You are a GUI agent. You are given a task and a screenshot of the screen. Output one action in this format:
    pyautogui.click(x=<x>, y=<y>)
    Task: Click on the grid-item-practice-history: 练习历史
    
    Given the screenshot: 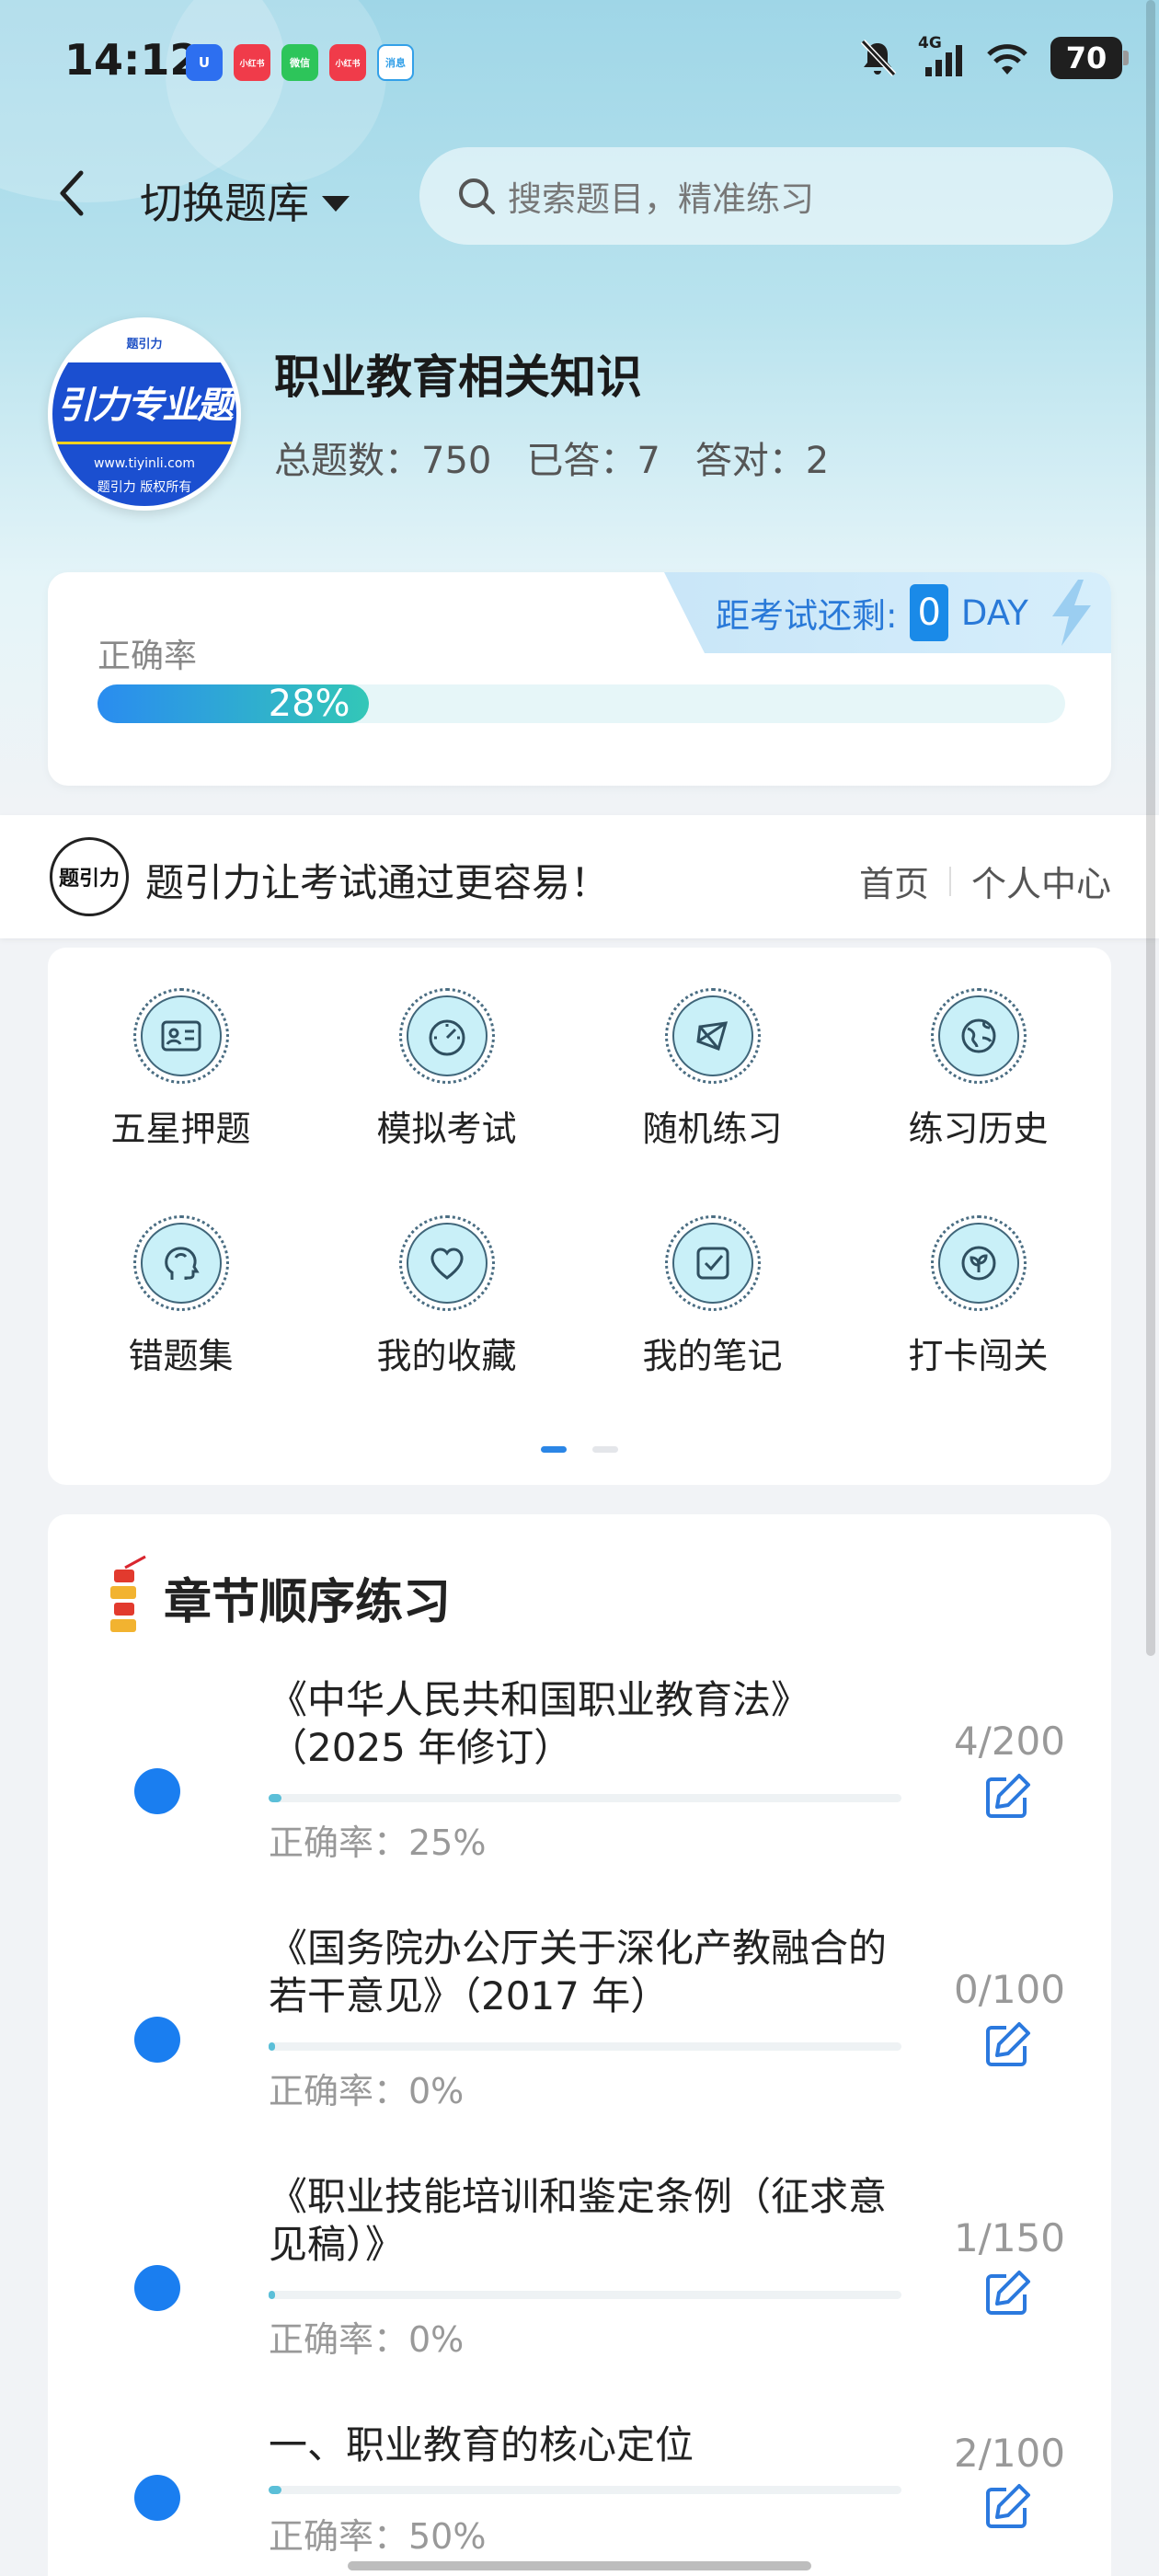 What is the action you would take?
    pyautogui.click(x=978, y=1069)
    